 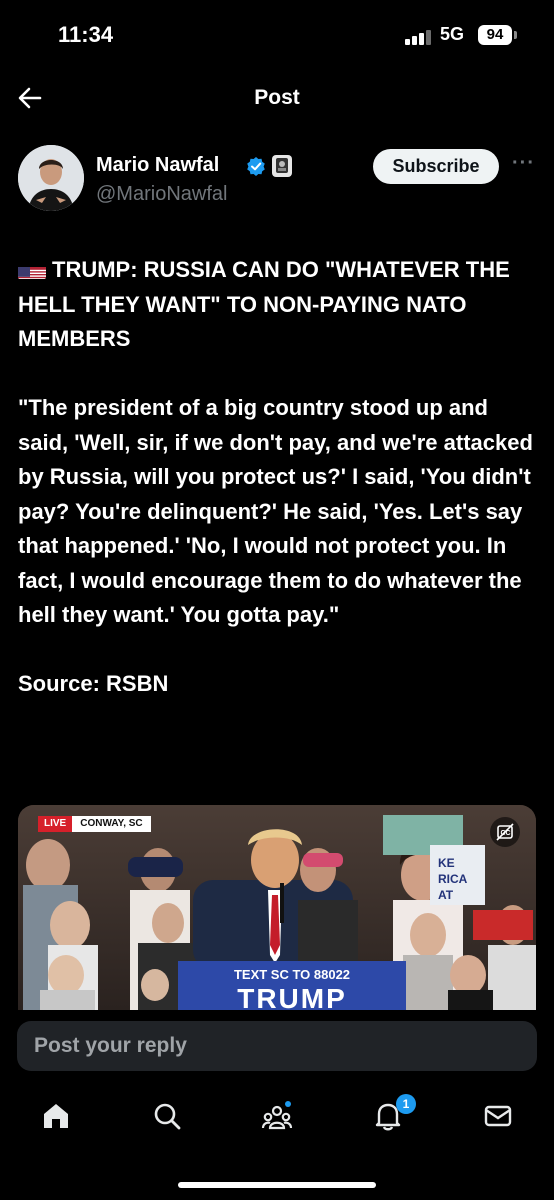 I want to click on notification-count-badge: 1, so click(x=406, y=1104).